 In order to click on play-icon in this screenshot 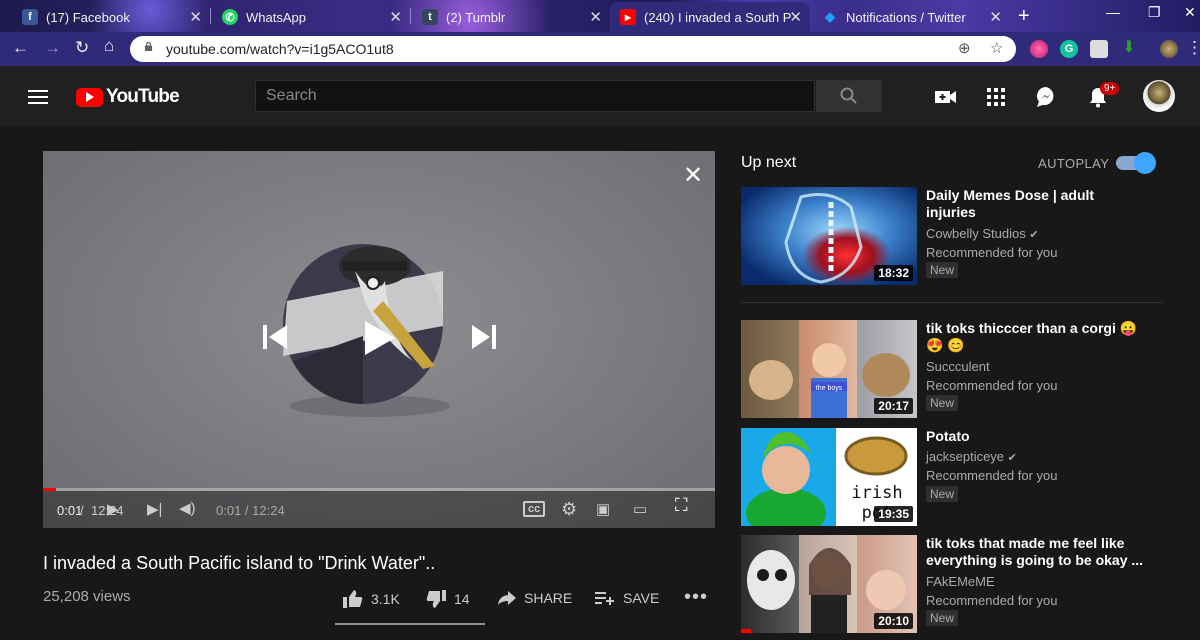, I will do `click(380, 338)`.